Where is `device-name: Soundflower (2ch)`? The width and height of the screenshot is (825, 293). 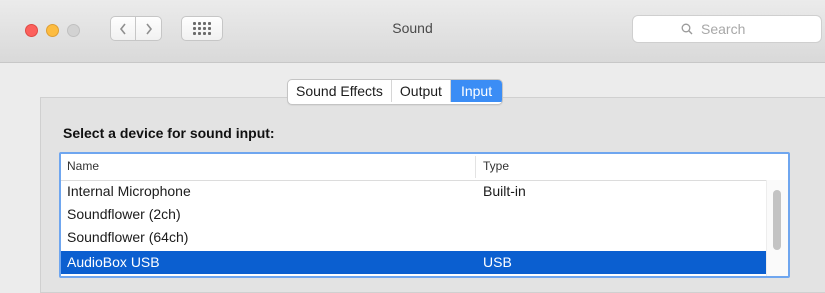 device-name: Soundflower (2ch) is located at coordinates (124, 214).